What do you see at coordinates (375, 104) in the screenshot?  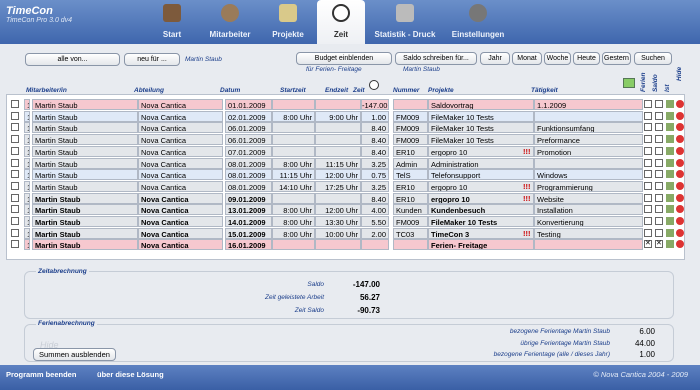 I see `cell-z: -147.00` at bounding box center [375, 104].